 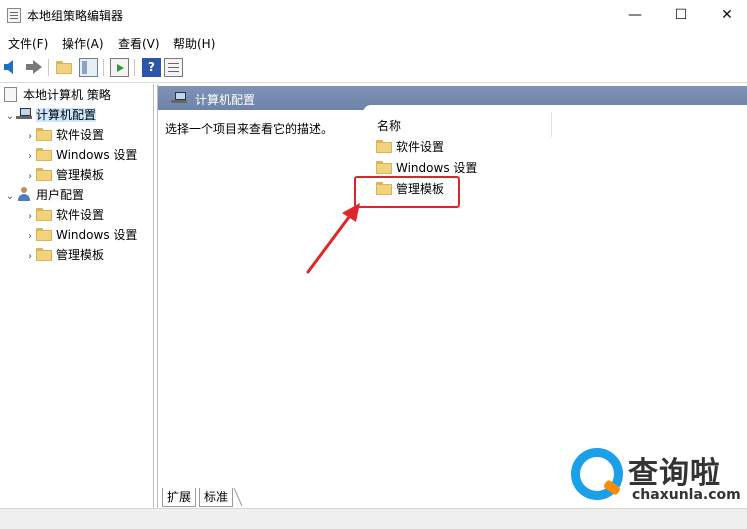 What do you see at coordinates (10, 94) in the screenshot?
I see `policy-icon` at bounding box center [10, 94].